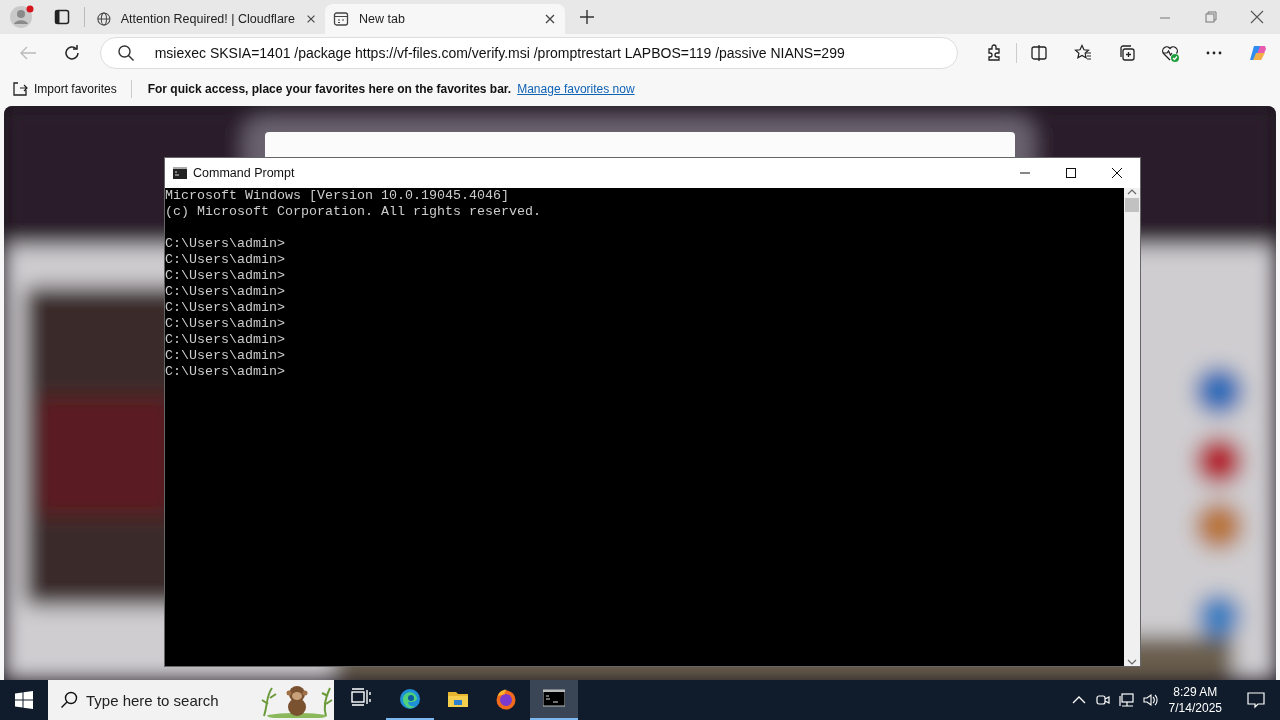 This screenshot has width=1280, height=720. What do you see at coordinates (1170, 53) in the screenshot?
I see `heart-check-icon` at bounding box center [1170, 53].